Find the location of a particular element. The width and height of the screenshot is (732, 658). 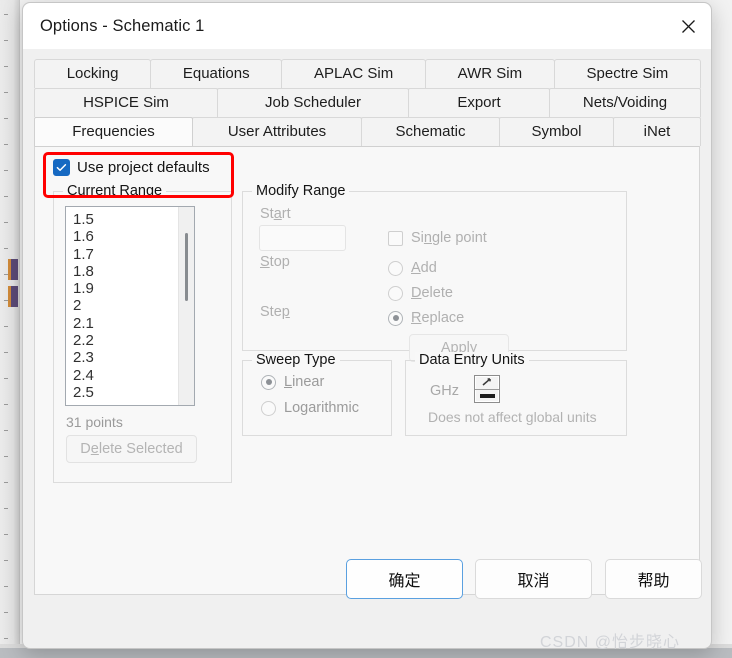

radio-add-label: Add is located at coordinates (424, 268).